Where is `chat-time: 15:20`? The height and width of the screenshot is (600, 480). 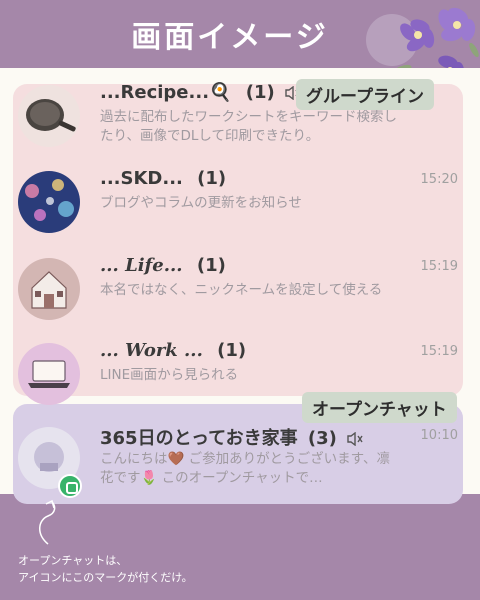
chat-time: 15:20 is located at coordinates (439, 179).